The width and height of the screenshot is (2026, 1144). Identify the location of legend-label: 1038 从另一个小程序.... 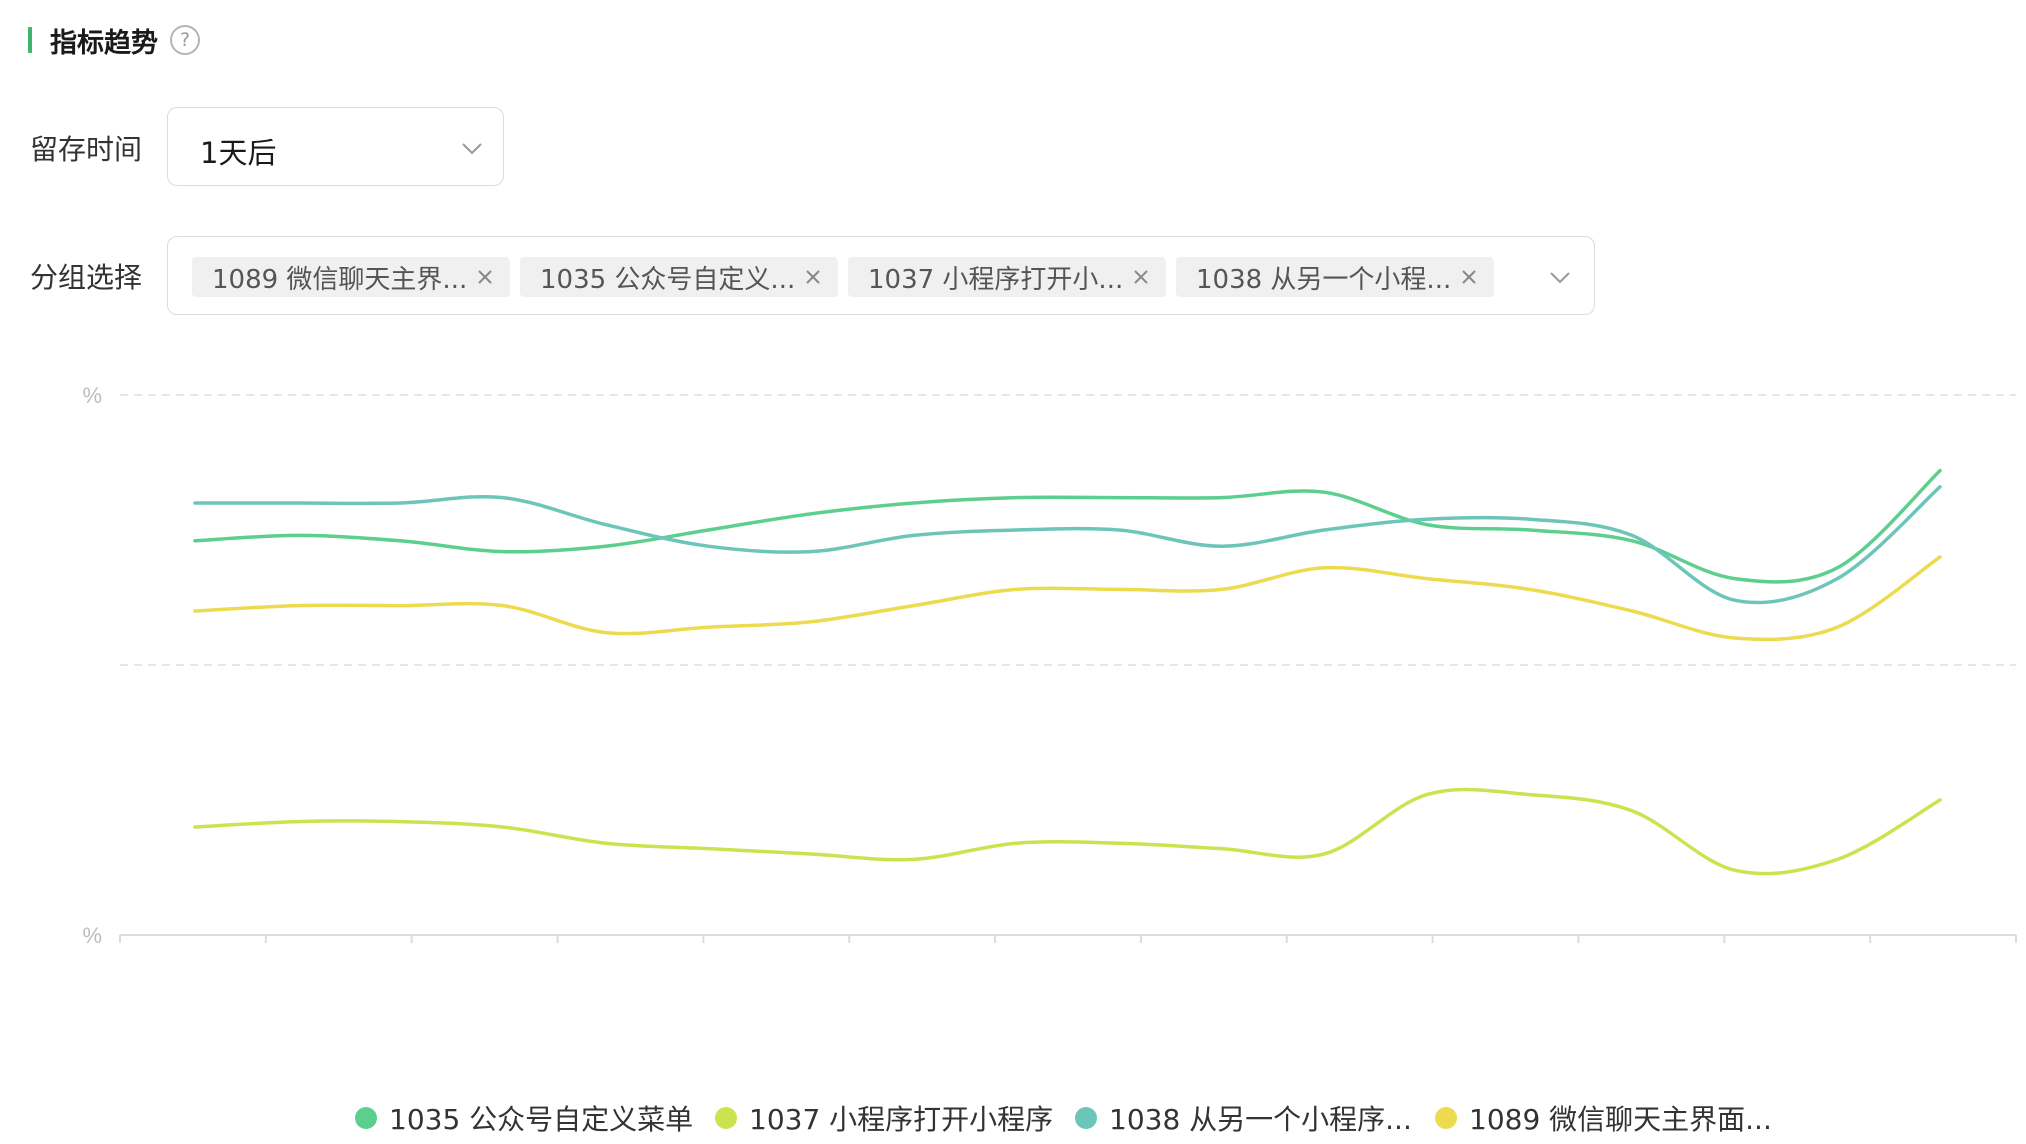
(1260, 1119).